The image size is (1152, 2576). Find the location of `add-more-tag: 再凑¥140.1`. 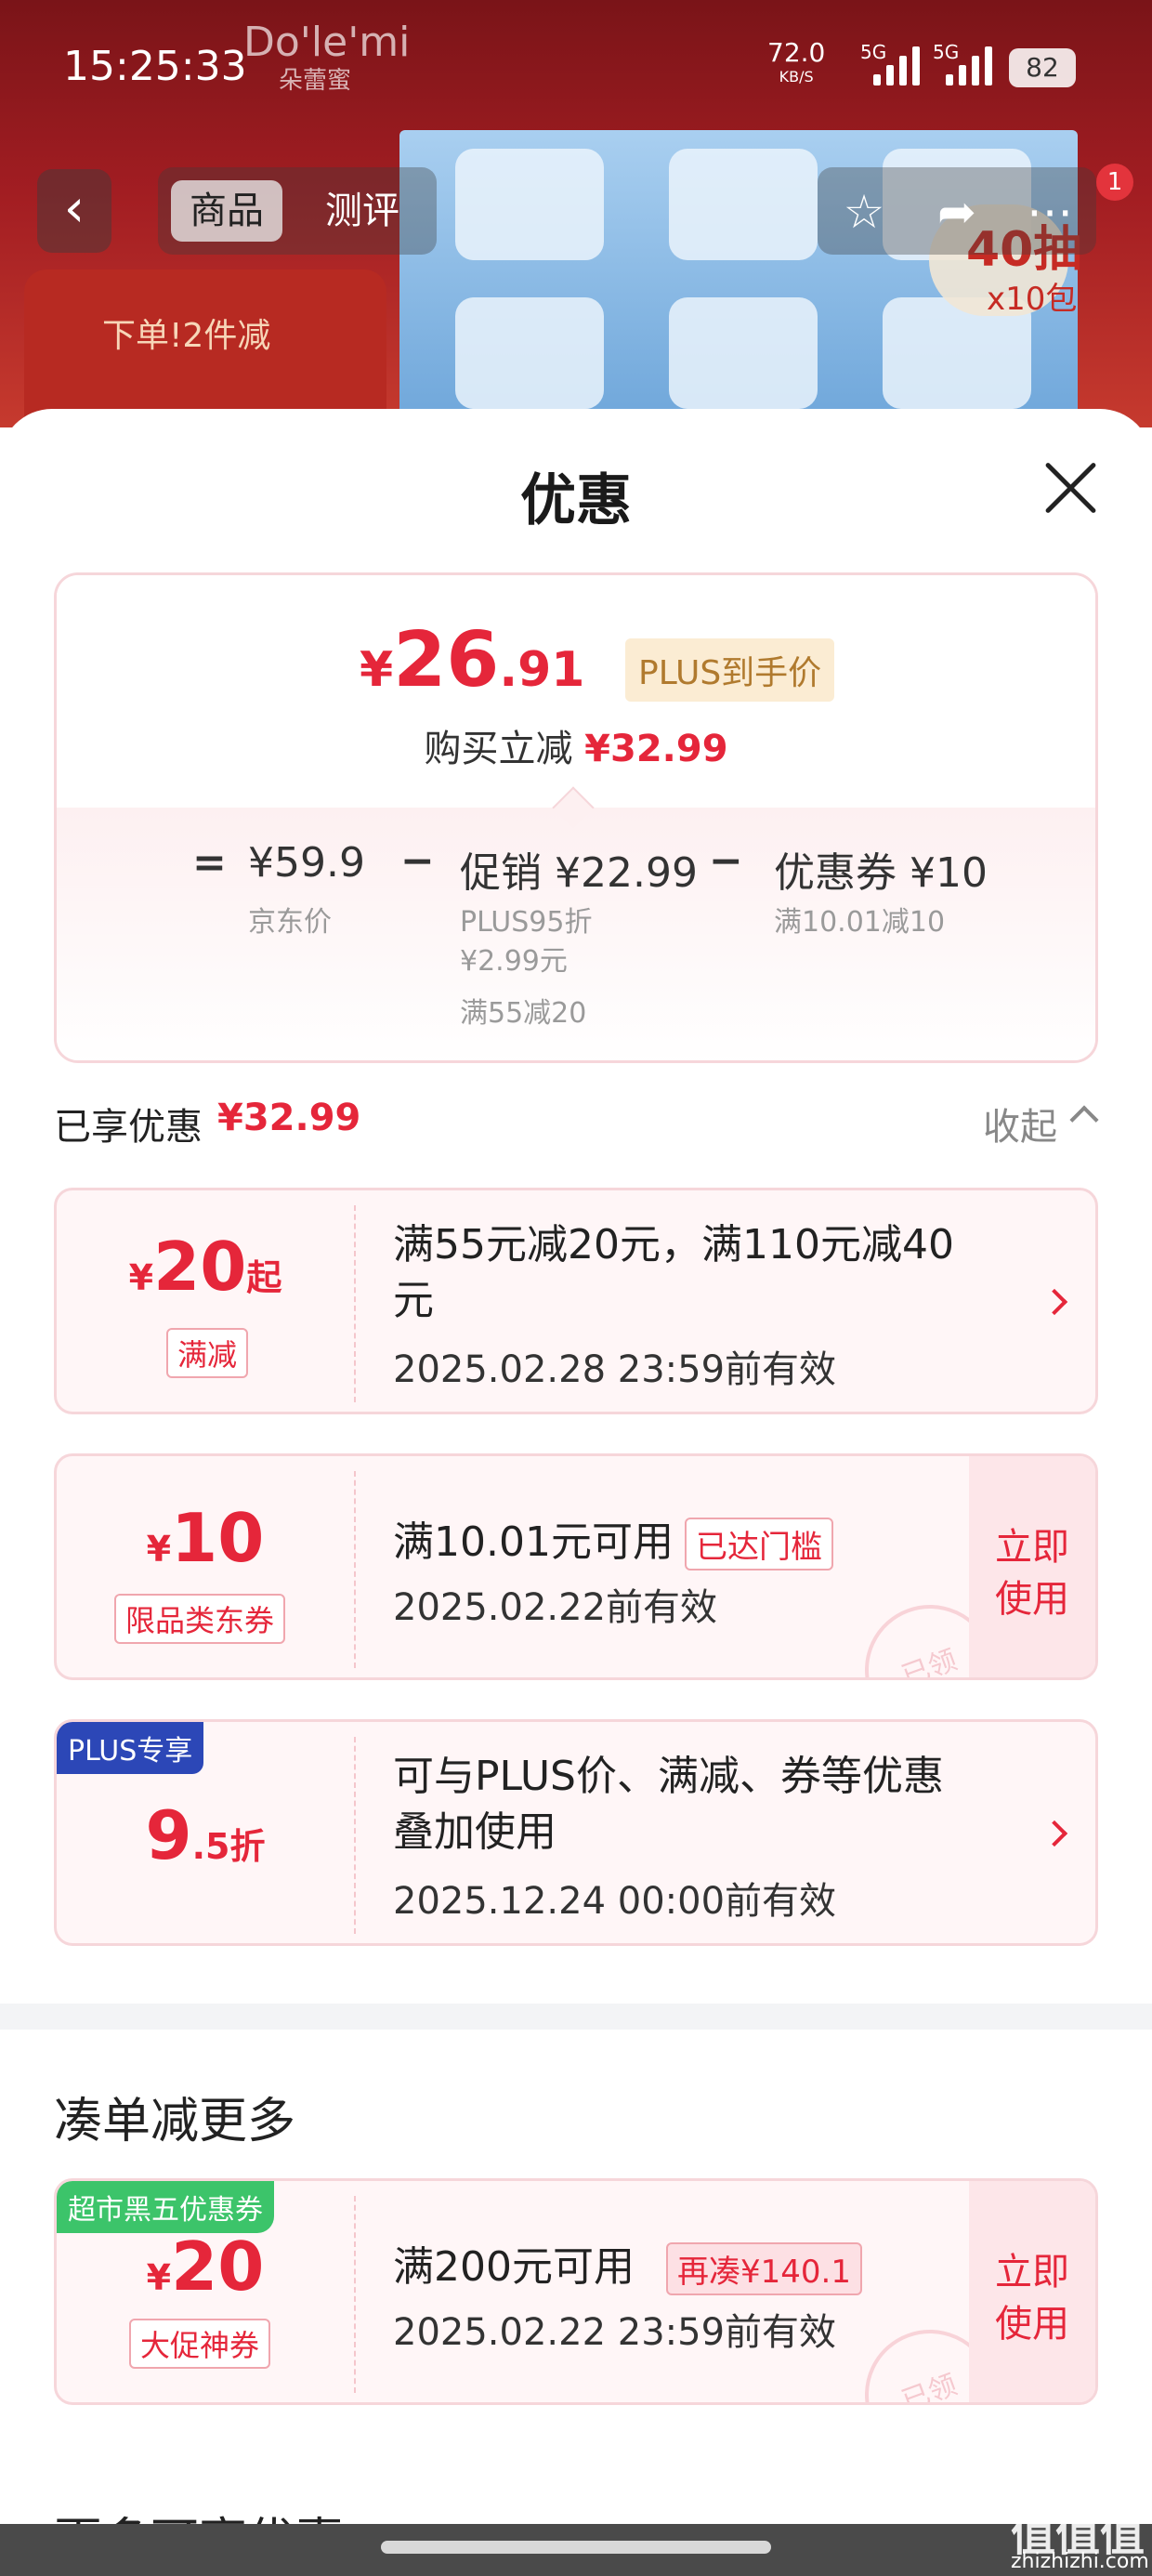

add-more-tag: 再凑¥140.1 is located at coordinates (764, 2268).